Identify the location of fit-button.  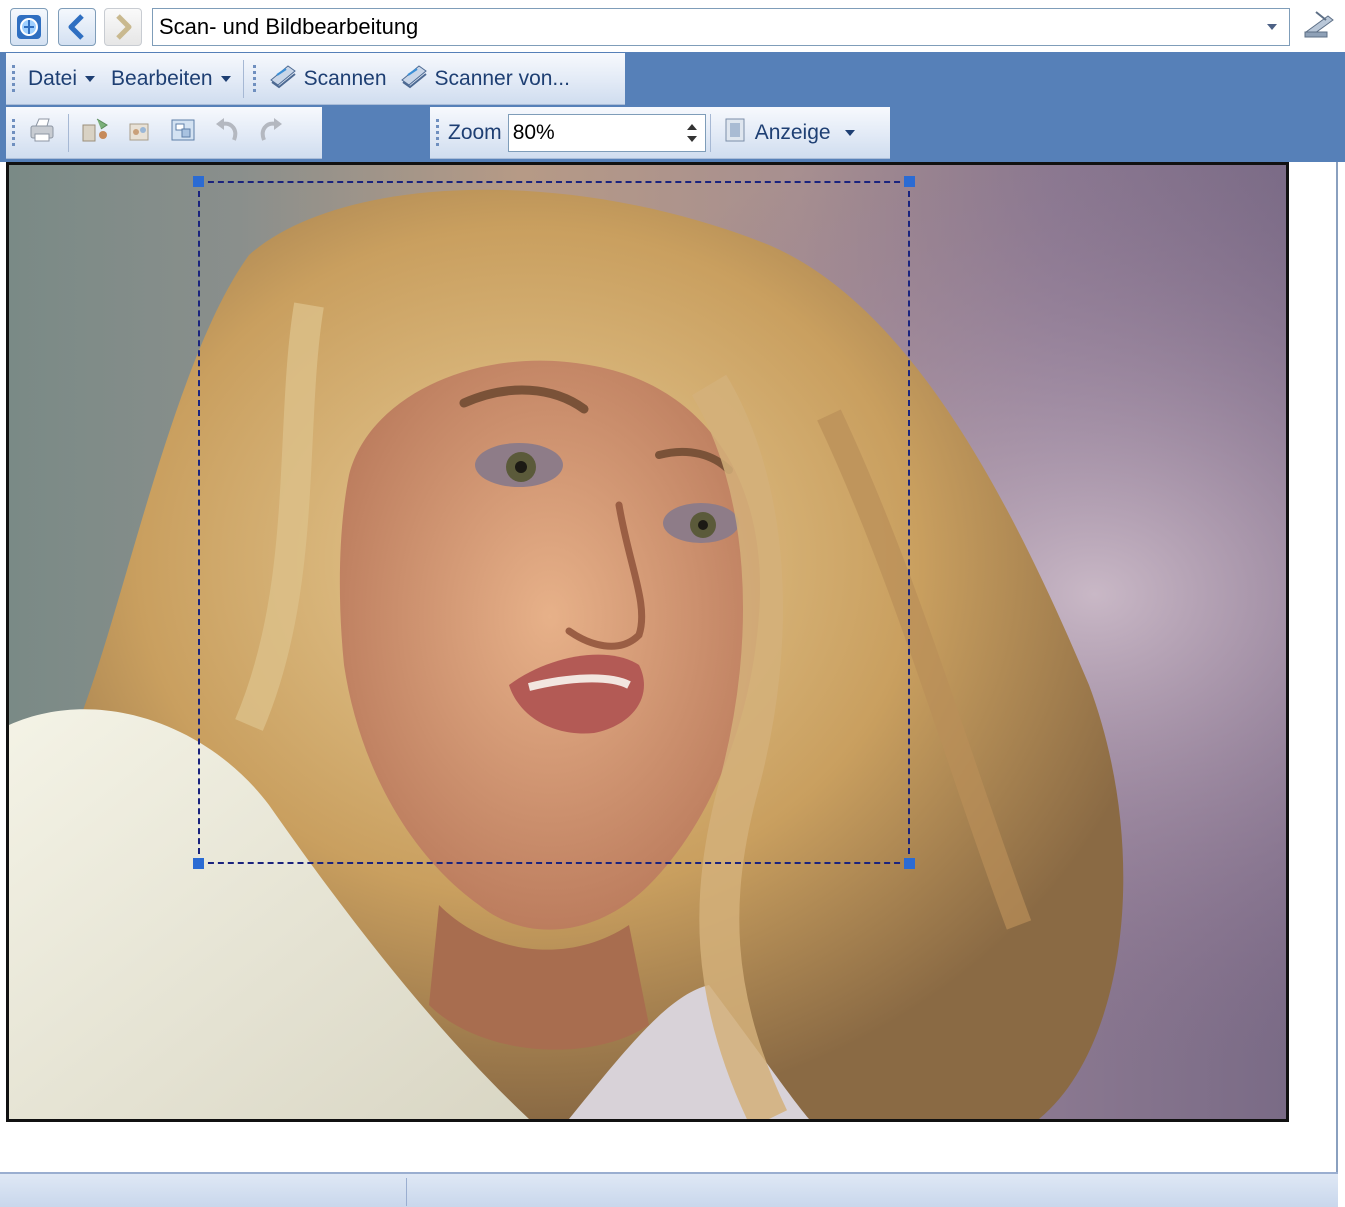
(183, 132).